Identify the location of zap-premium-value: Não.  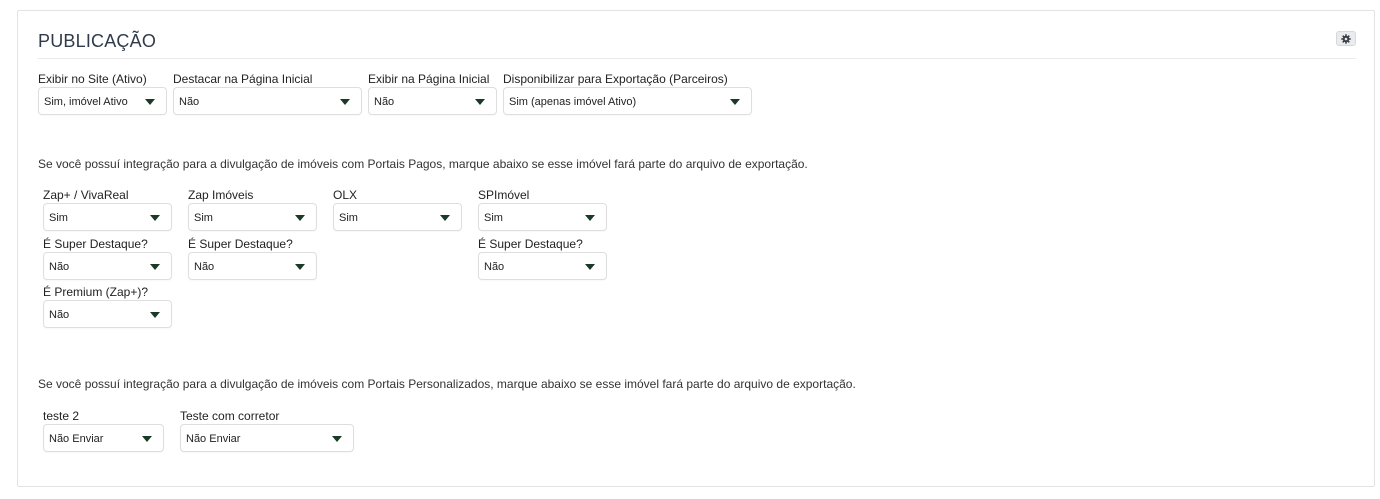
(59, 315).